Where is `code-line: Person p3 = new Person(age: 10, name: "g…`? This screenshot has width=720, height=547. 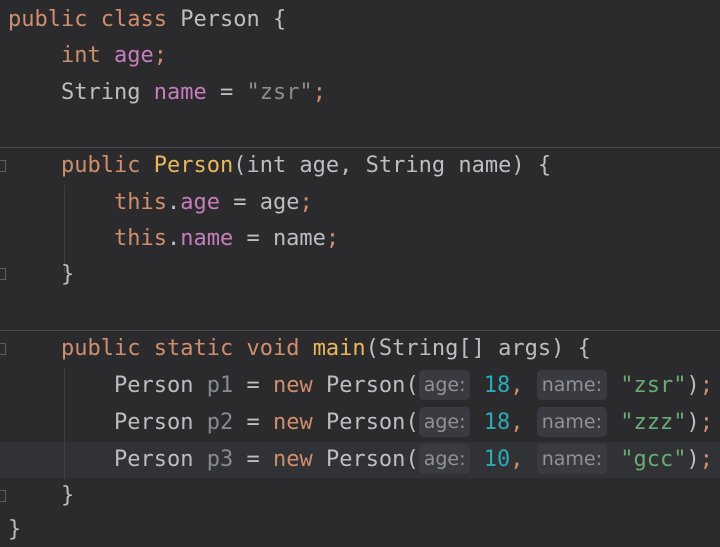 code-line: Person p3 = new Person(age: 10, name: "g… is located at coordinates (360, 460).